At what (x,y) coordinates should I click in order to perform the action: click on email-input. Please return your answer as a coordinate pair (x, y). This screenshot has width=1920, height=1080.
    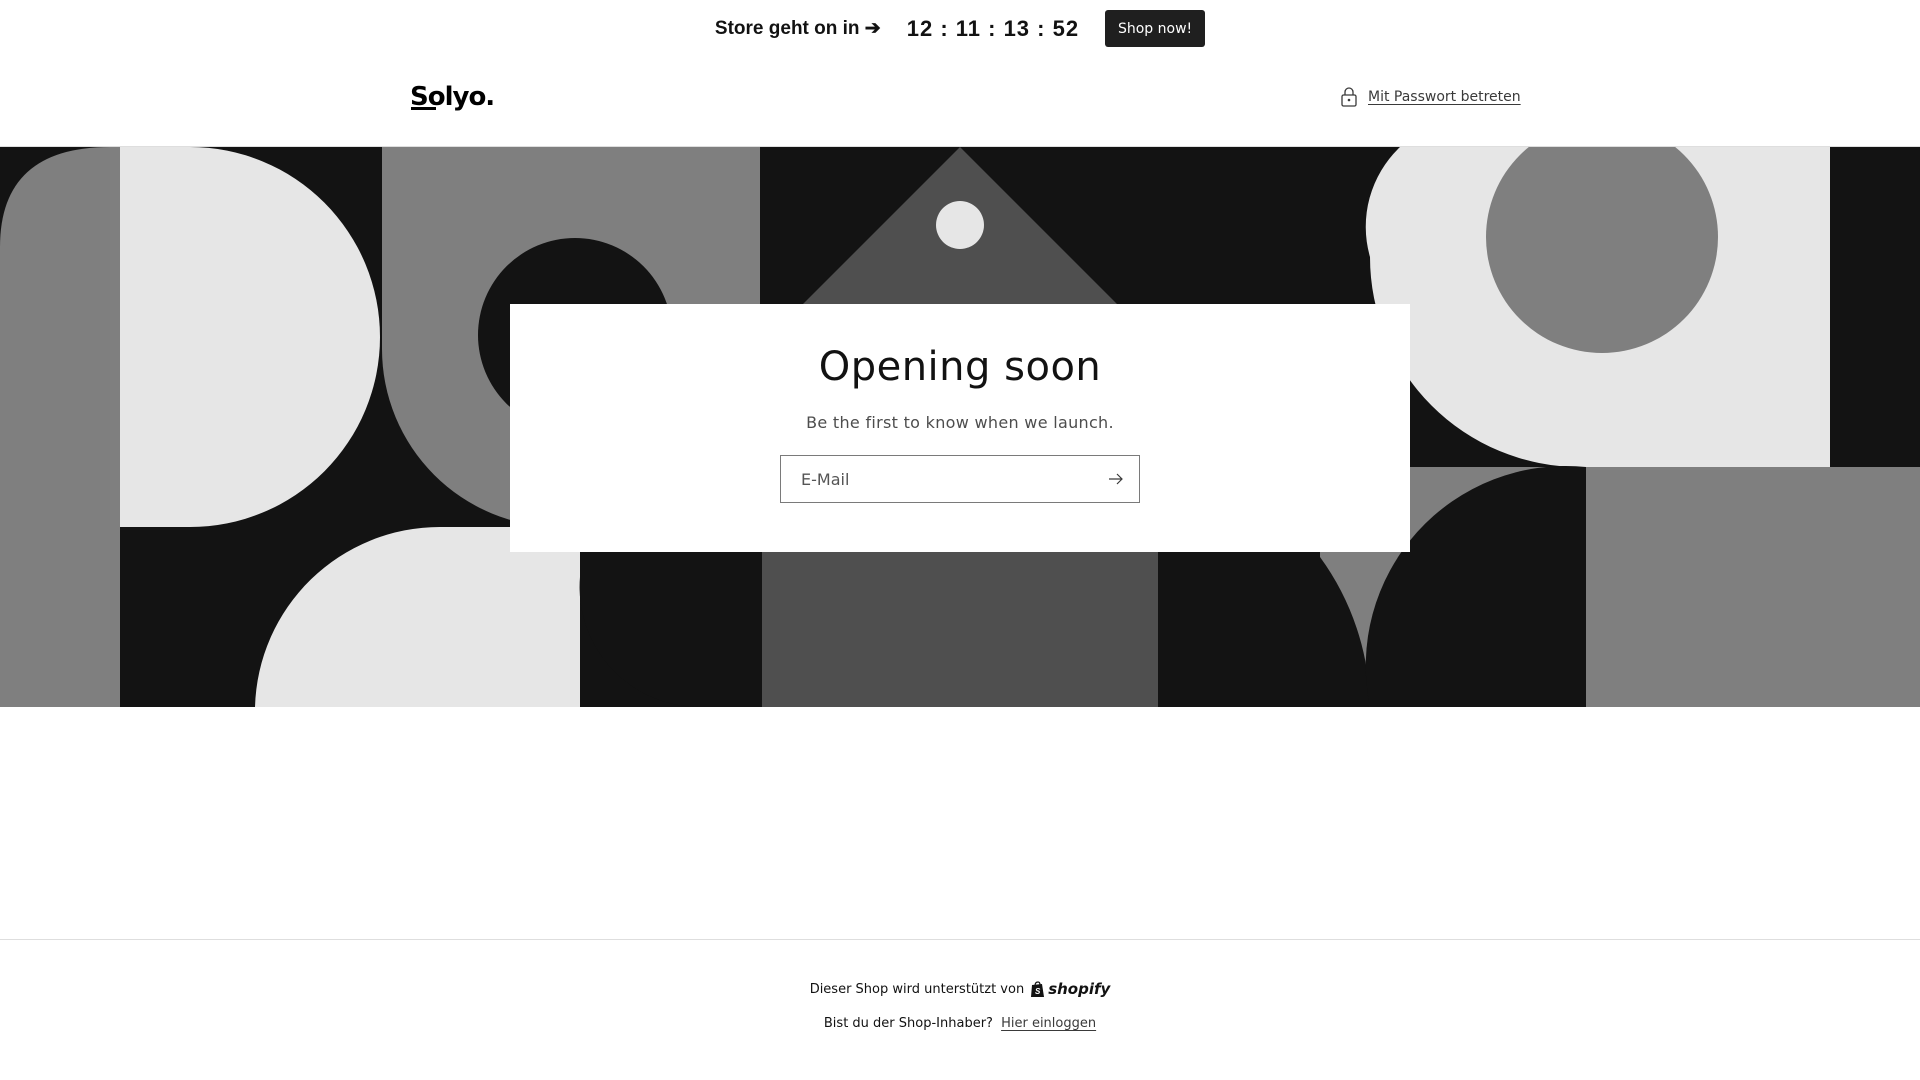
    Looking at the image, I should click on (960, 479).